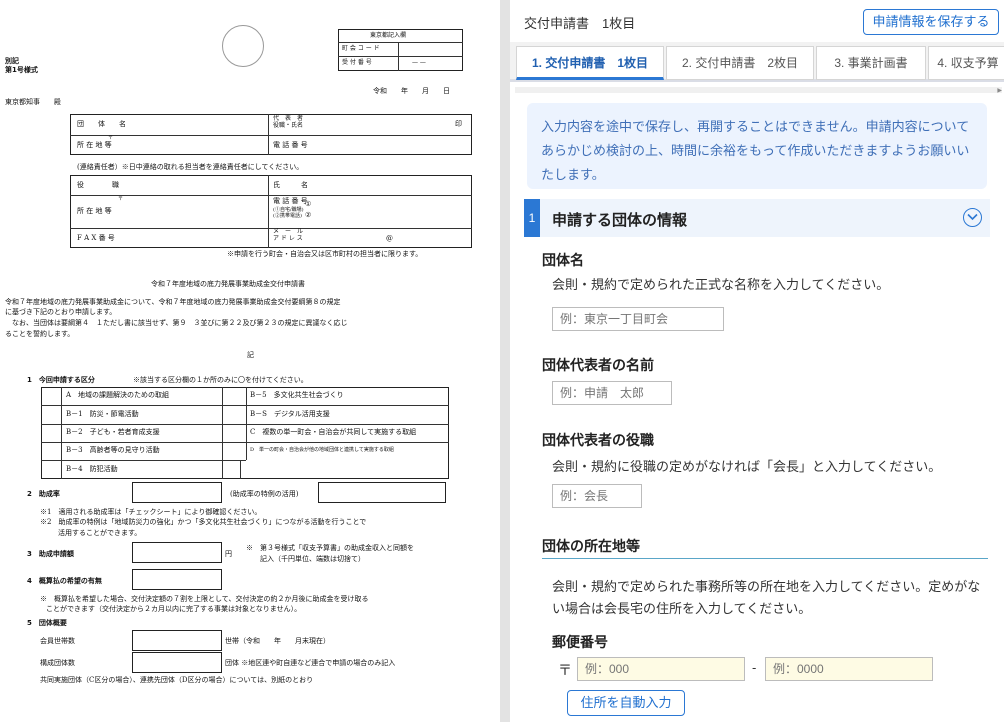  Describe the element at coordinates (458, 124) in the screenshot. I see `seal-mark: 印` at that location.